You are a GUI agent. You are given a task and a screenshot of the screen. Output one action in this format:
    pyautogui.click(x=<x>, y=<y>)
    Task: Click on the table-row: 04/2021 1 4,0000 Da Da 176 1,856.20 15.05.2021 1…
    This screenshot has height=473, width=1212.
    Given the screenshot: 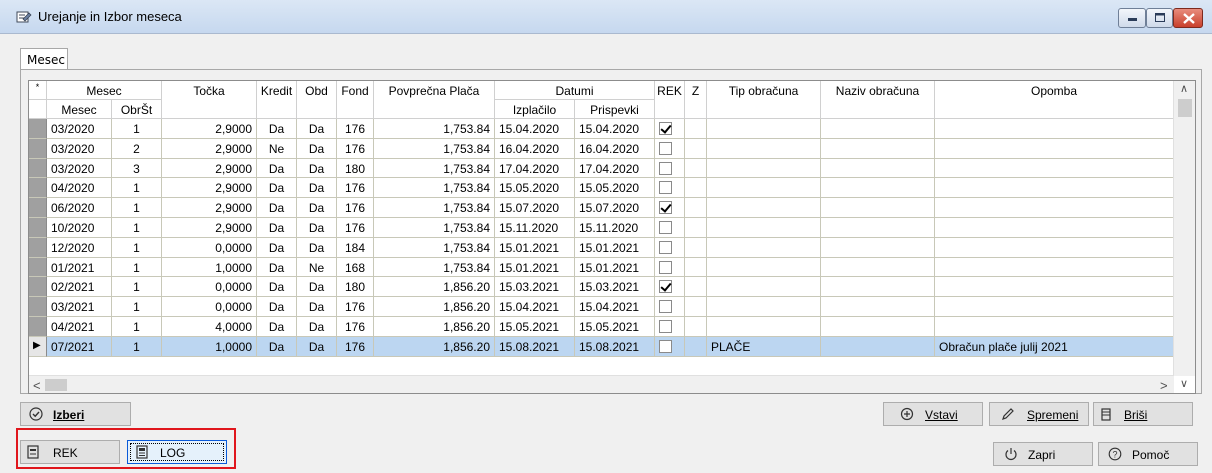 What is the action you would take?
    pyautogui.click(x=601, y=327)
    